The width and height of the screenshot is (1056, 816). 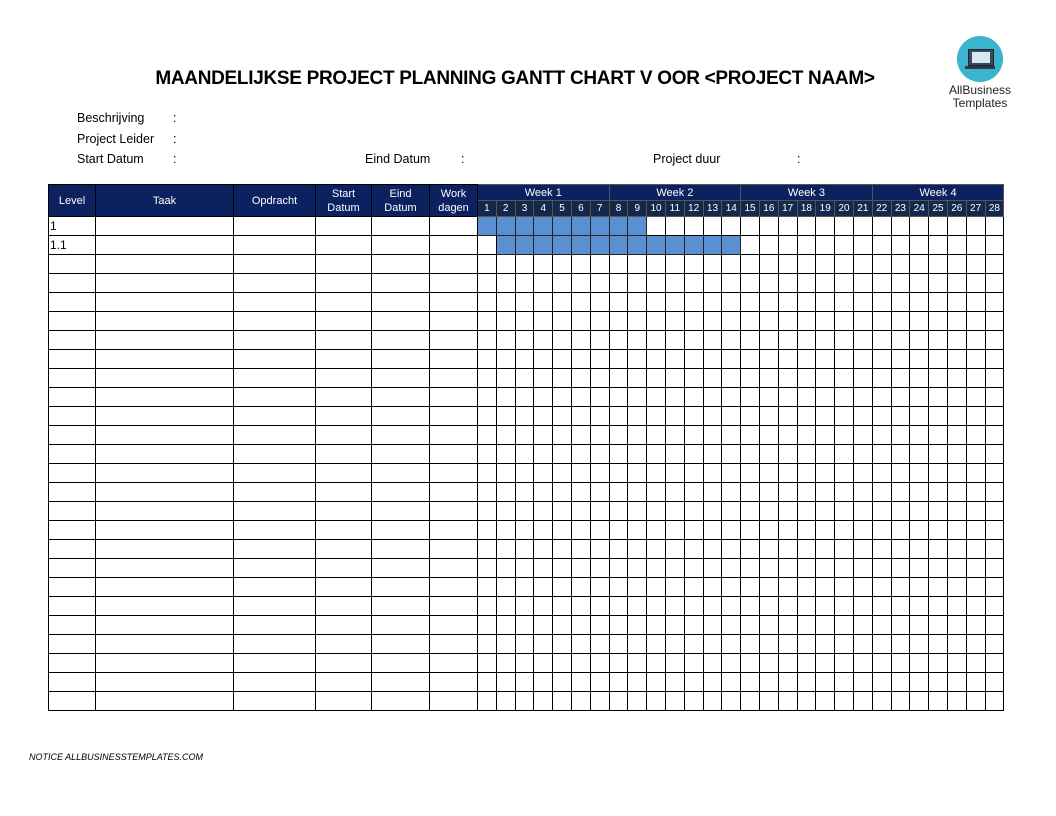 I want to click on cell-taak, so click(x=164, y=359).